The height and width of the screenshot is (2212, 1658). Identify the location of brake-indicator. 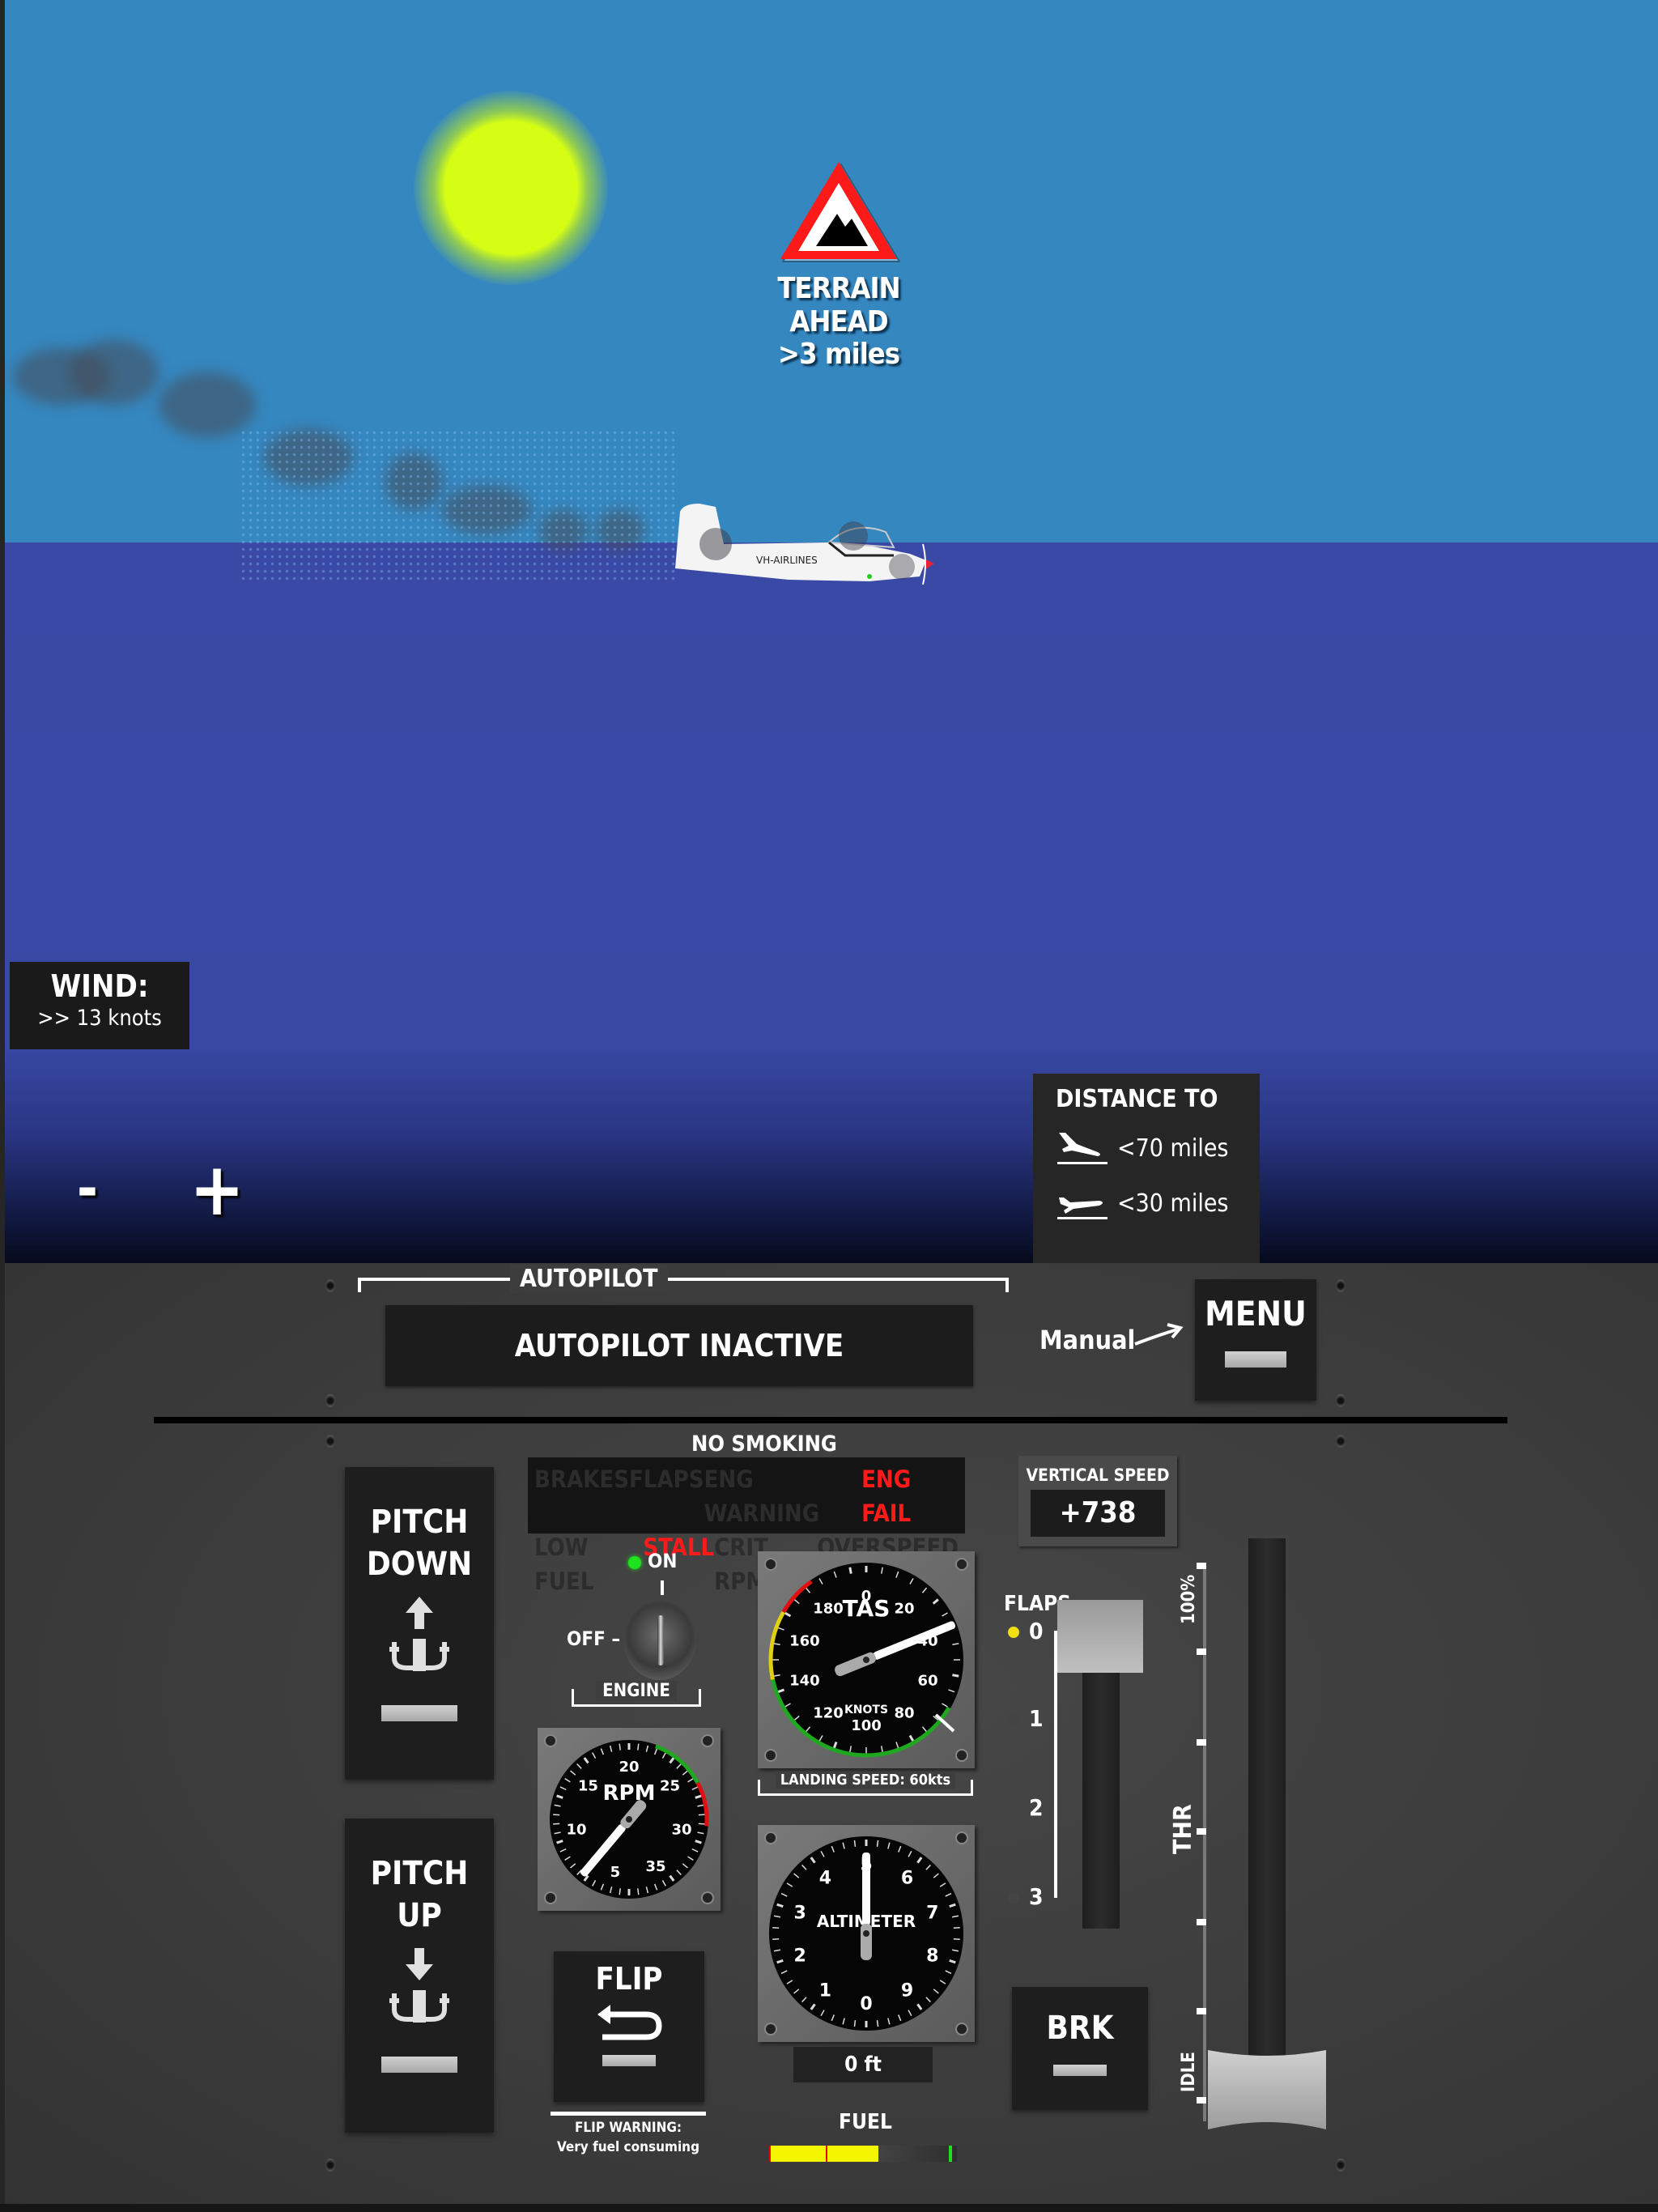
(1080, 2070).